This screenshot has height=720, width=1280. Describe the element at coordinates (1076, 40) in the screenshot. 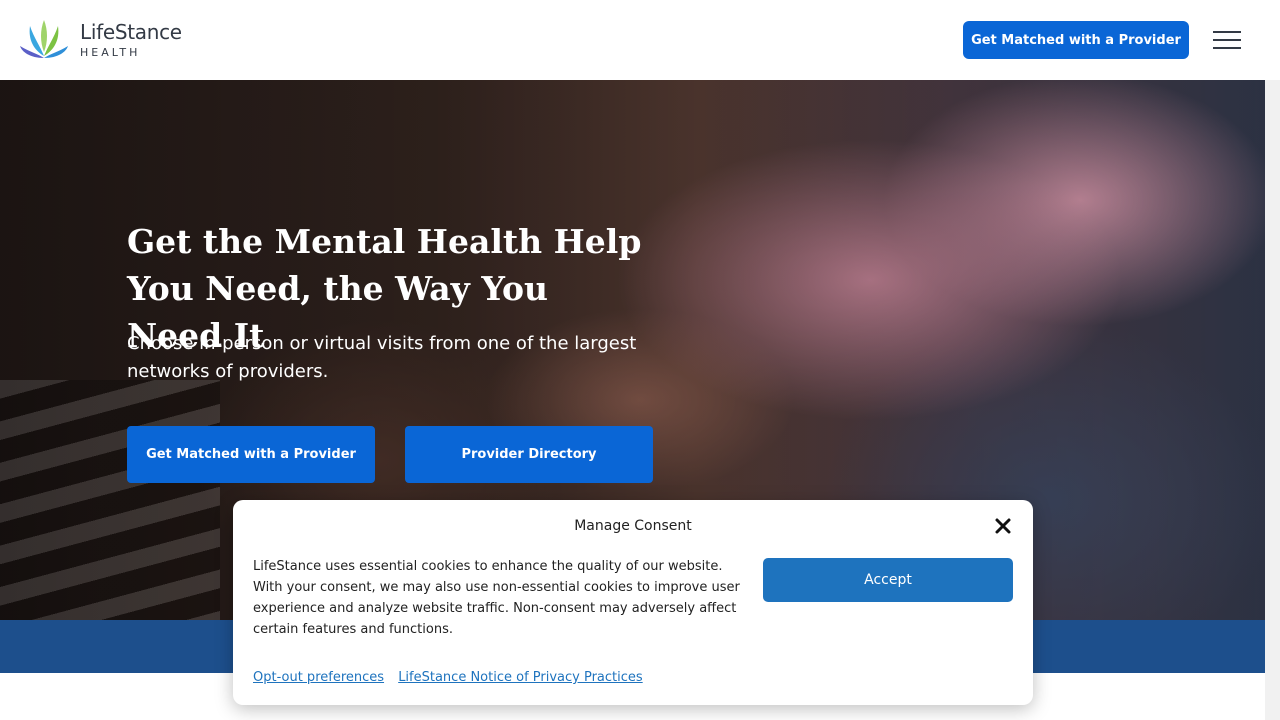

I see `header-get-matched-button: Get Matched with a Provider` at that location.